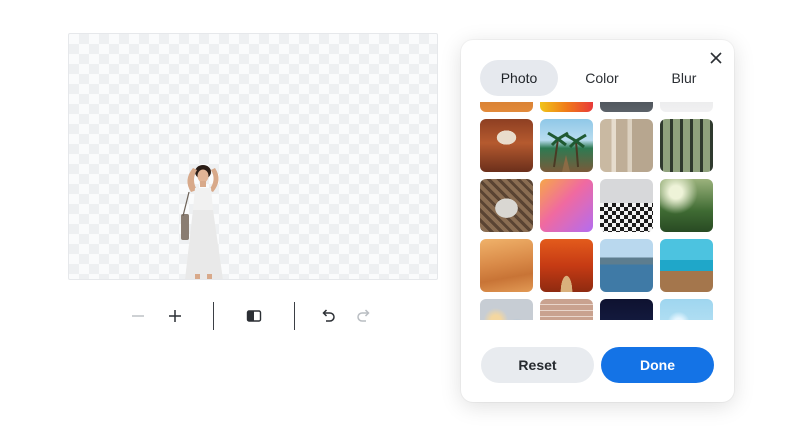  What do you see at coordinates (684, 78) in the screenshot?
I see `tab-blur: Blur` at bounding box center [684, 78].